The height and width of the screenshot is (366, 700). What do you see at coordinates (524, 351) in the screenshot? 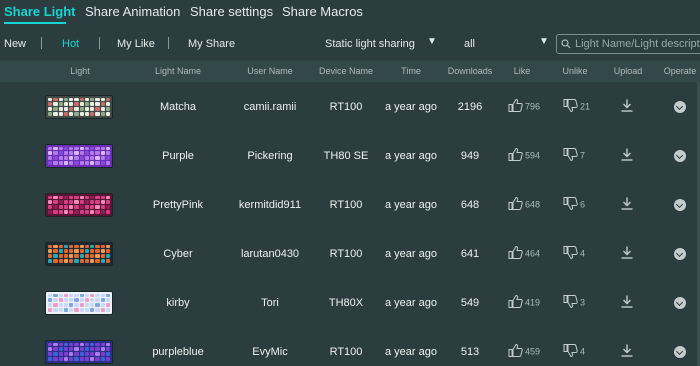
I see `like-button: 459` at bounding box center [524, 351].